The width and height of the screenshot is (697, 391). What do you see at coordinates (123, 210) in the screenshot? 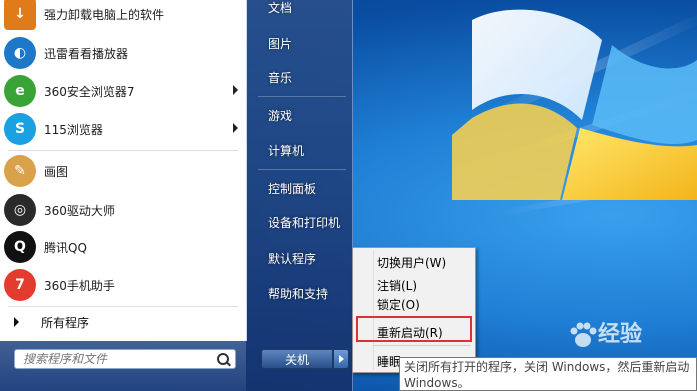
I see `program-item: ◎ 360驱动大师` at bounding box center [123, 210].